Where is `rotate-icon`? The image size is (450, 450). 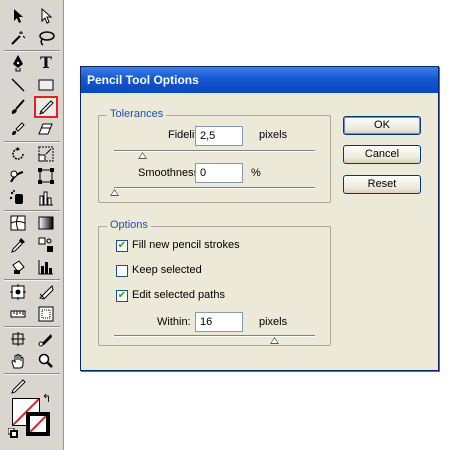 rotate-icon is located at coordinates (18, 154).